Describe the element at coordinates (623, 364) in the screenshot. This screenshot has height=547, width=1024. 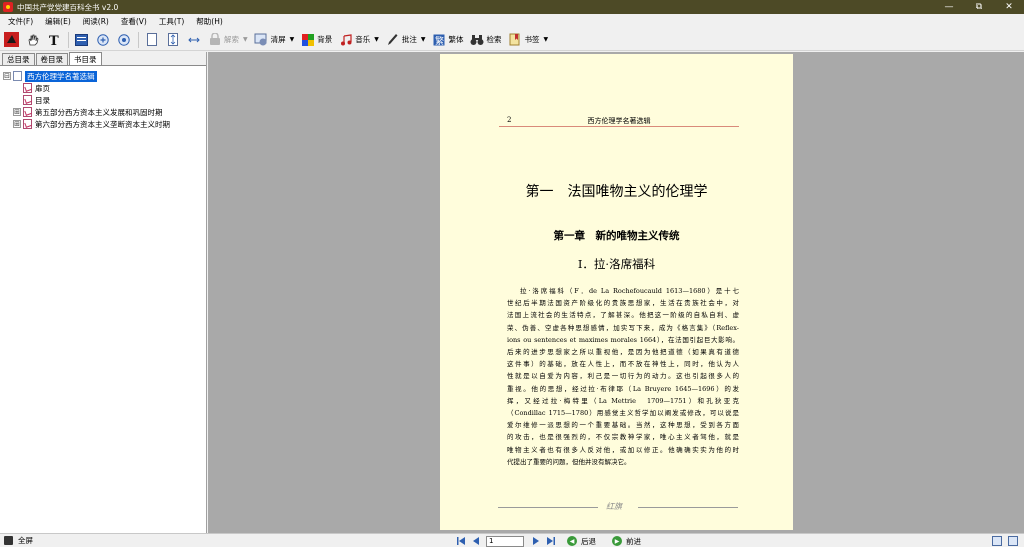
I see `body-line: 这件事）的基础，放在人性上，而不放在神性上，同时，他认为人` at that location.